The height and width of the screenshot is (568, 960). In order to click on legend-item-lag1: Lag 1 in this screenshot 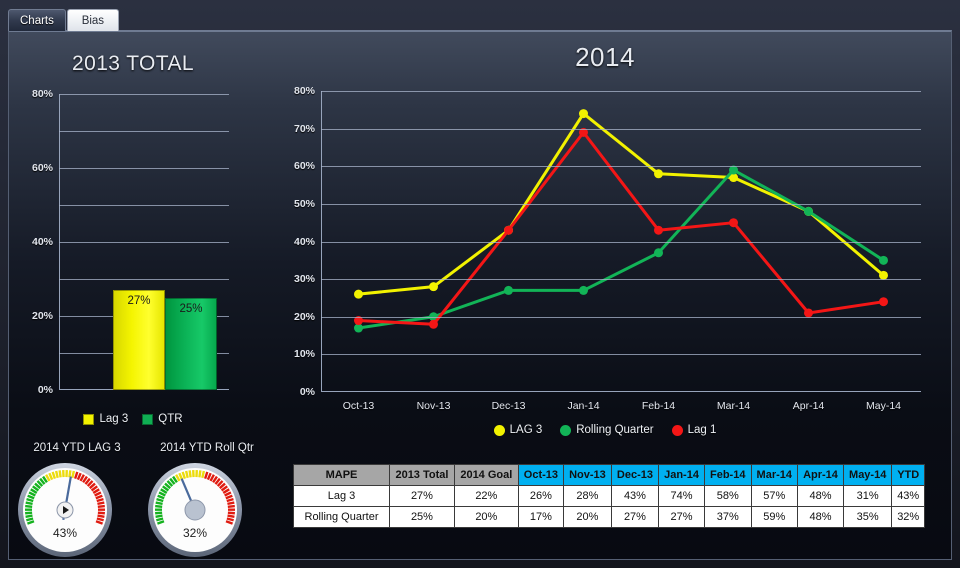, I will do `click(694, 430)`.